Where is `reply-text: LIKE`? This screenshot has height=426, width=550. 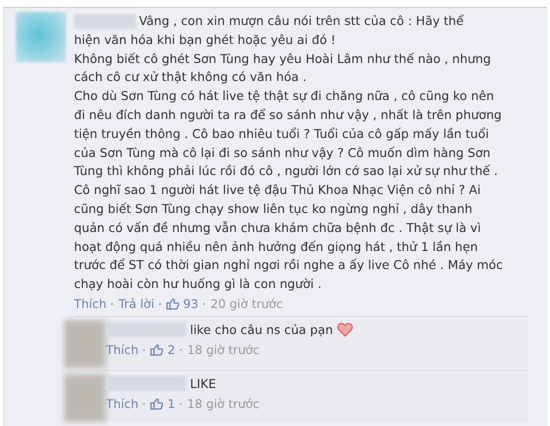
reply-text: LIKE is located at coordinates (203, 384).